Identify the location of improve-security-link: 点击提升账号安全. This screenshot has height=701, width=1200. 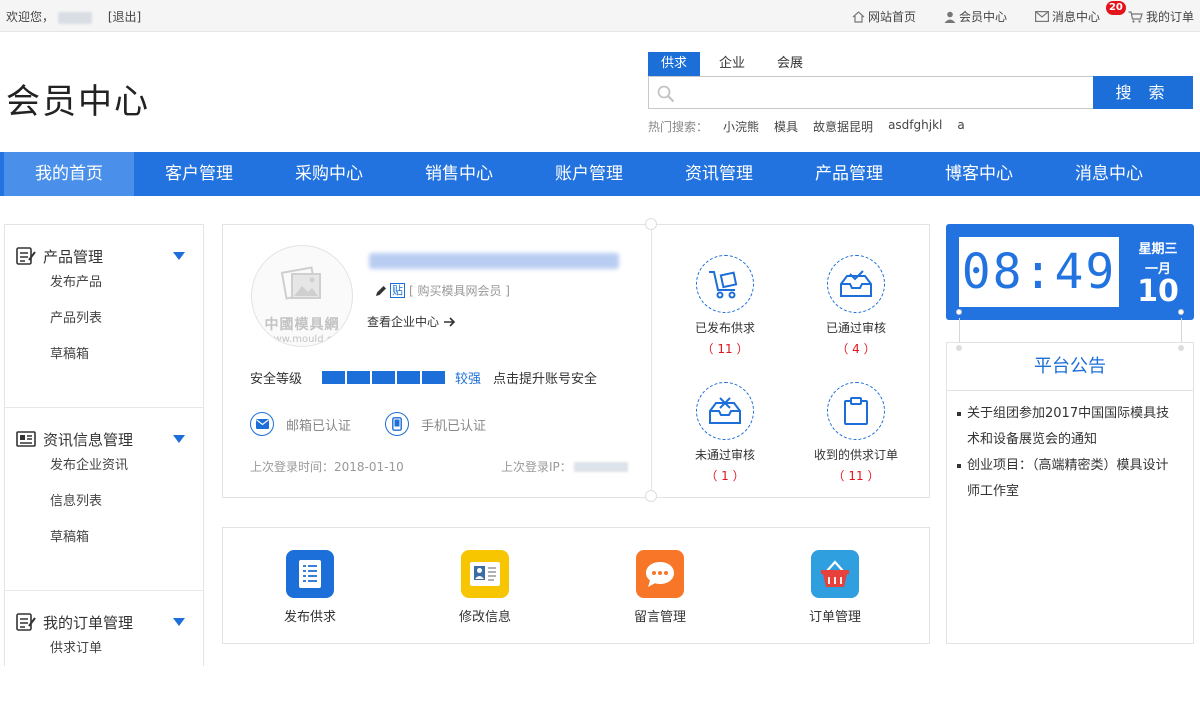
(545, 377).